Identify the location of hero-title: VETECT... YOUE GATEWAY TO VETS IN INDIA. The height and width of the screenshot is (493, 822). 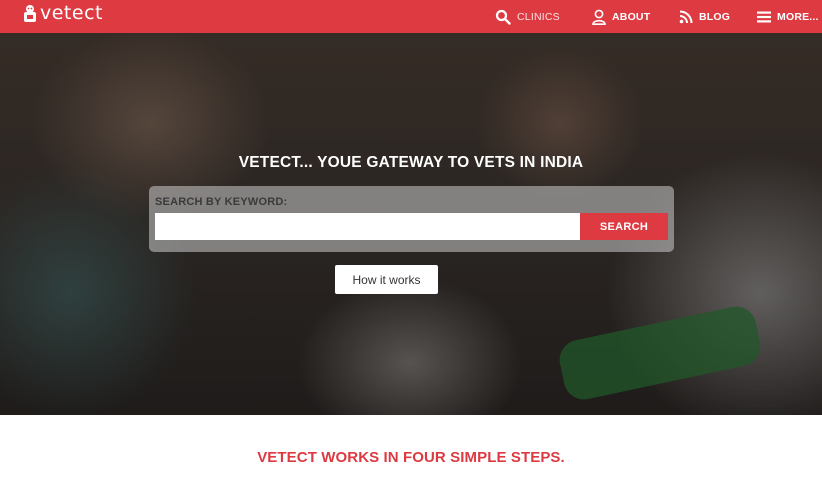
(411, 162).